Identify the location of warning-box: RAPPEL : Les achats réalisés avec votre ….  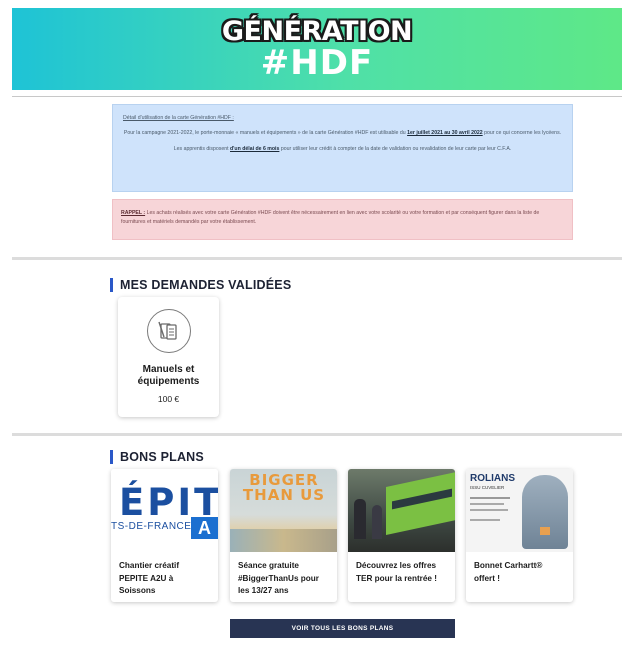
(342, 219).